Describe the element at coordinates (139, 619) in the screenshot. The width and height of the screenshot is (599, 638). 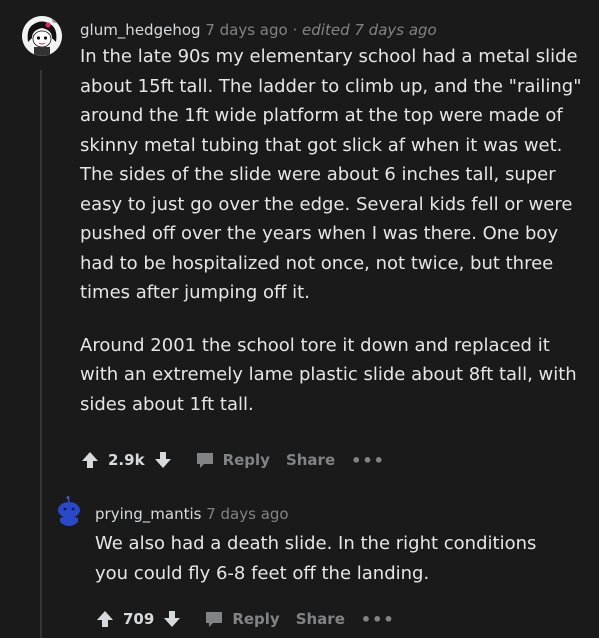
I see `vote-score: 709` at that location.